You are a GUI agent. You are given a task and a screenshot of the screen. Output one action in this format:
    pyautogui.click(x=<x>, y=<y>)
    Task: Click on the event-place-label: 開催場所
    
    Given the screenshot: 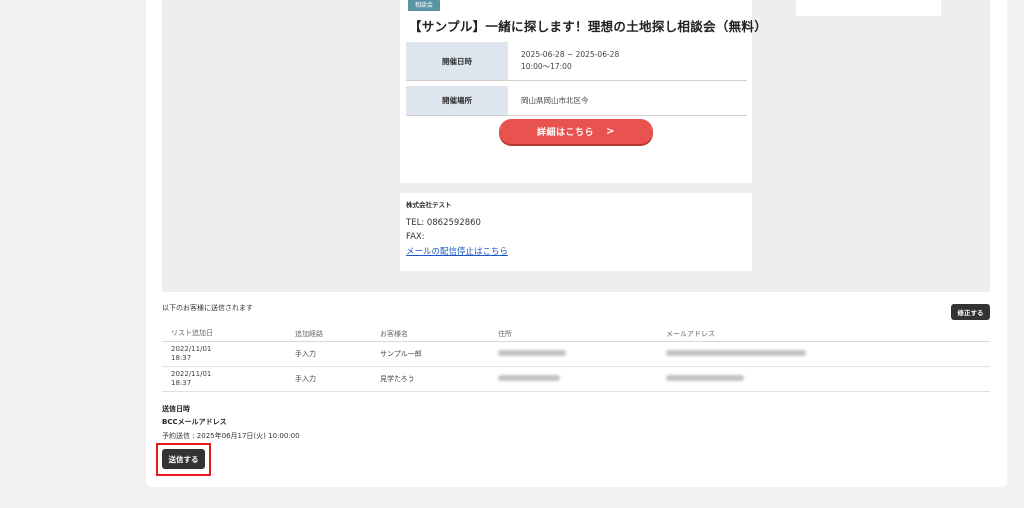 What is the action you would take?
    pyautogui.click(x=457, y=100)
    